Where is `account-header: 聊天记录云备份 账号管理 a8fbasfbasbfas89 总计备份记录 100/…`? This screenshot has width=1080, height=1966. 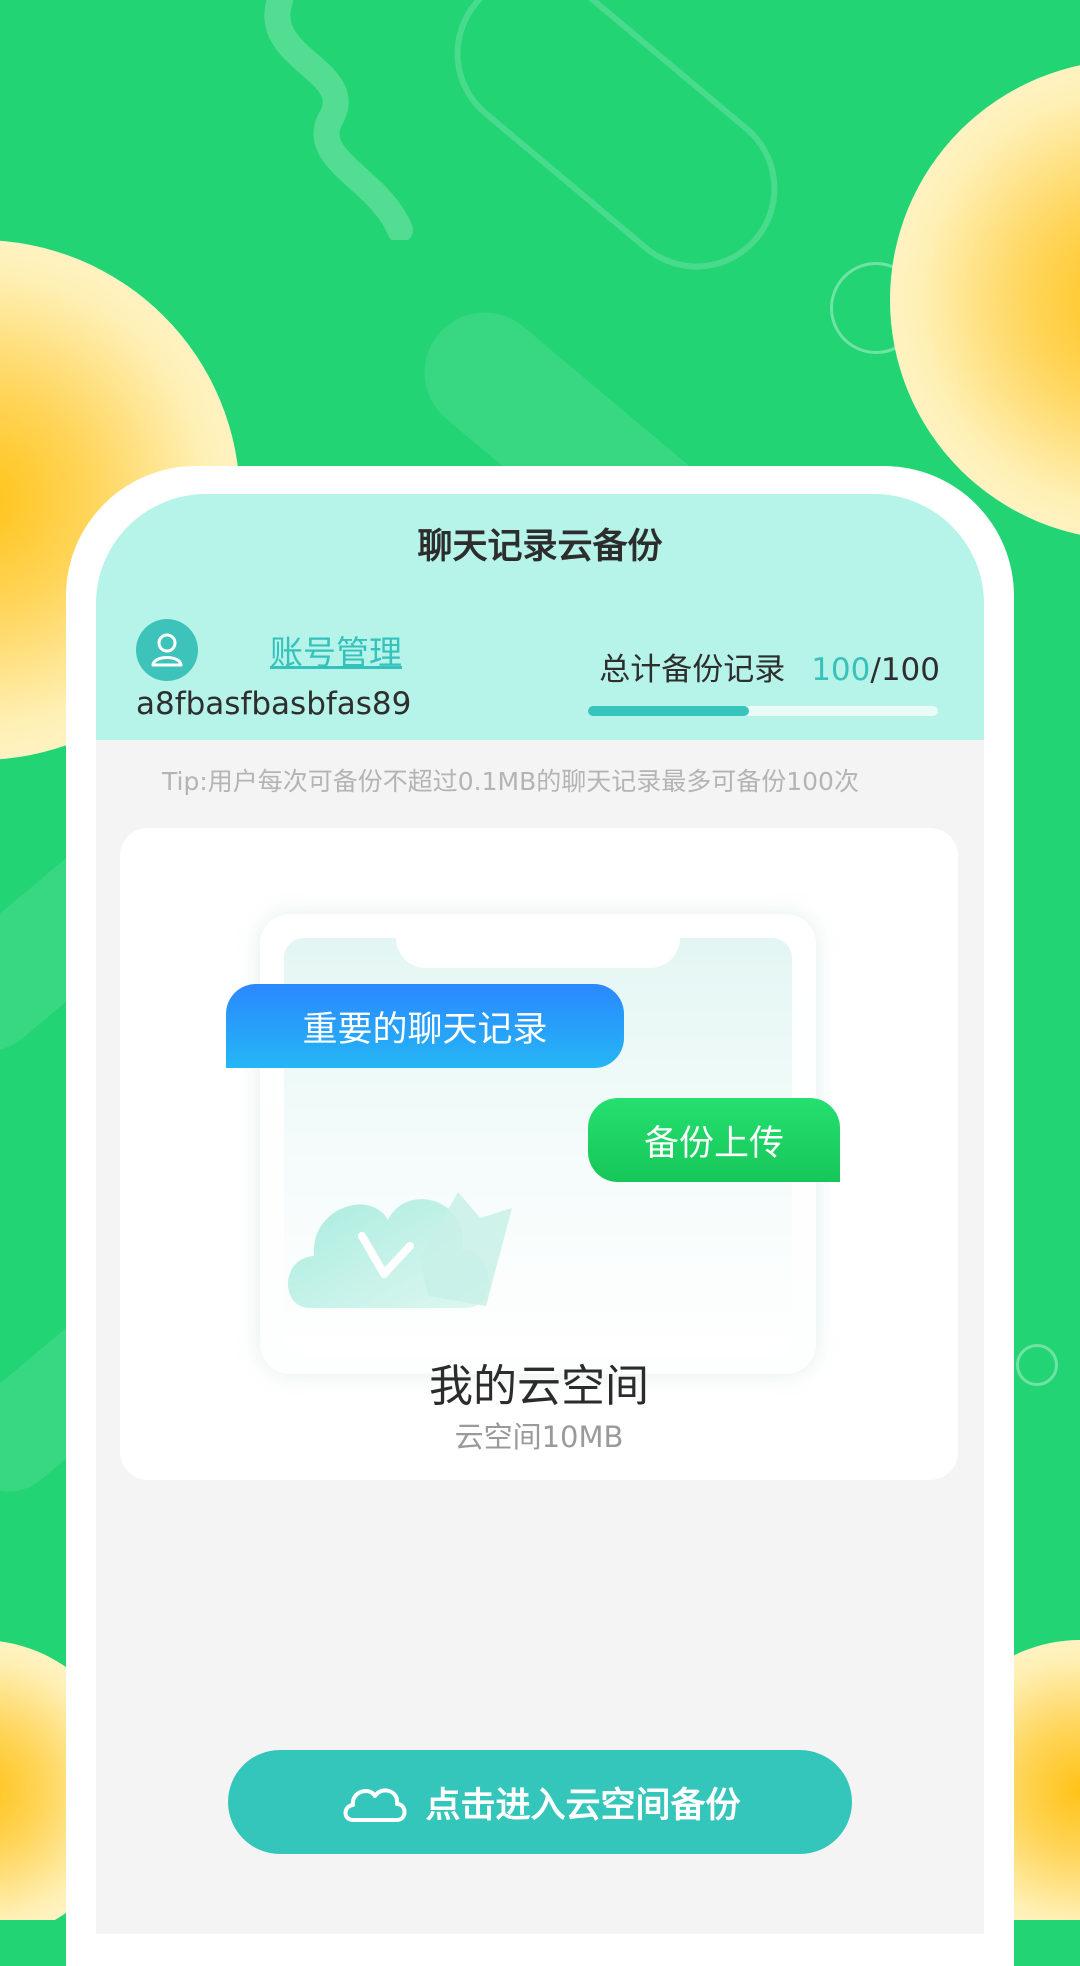 account-header: 聊天记录云备份 账号管理 a8fbasfbasbfas89 总计备份记录 100/… is located at coordinates (540, 617).